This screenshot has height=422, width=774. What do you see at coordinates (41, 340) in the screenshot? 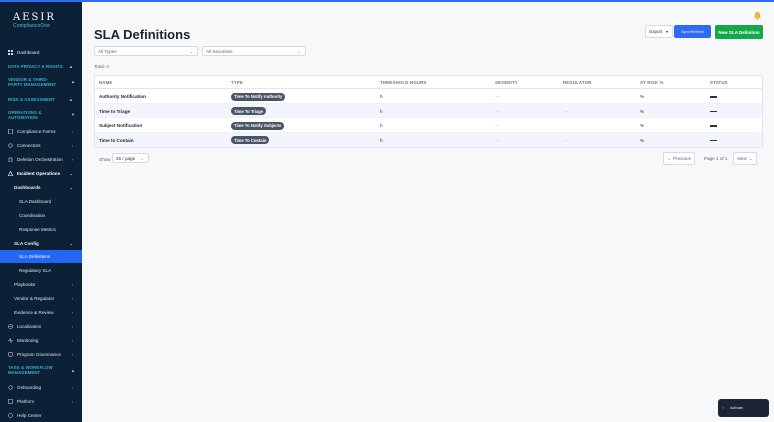
I see `sidebar-item-monitoring: Monitoring ›` at bounding box center [41, 340].